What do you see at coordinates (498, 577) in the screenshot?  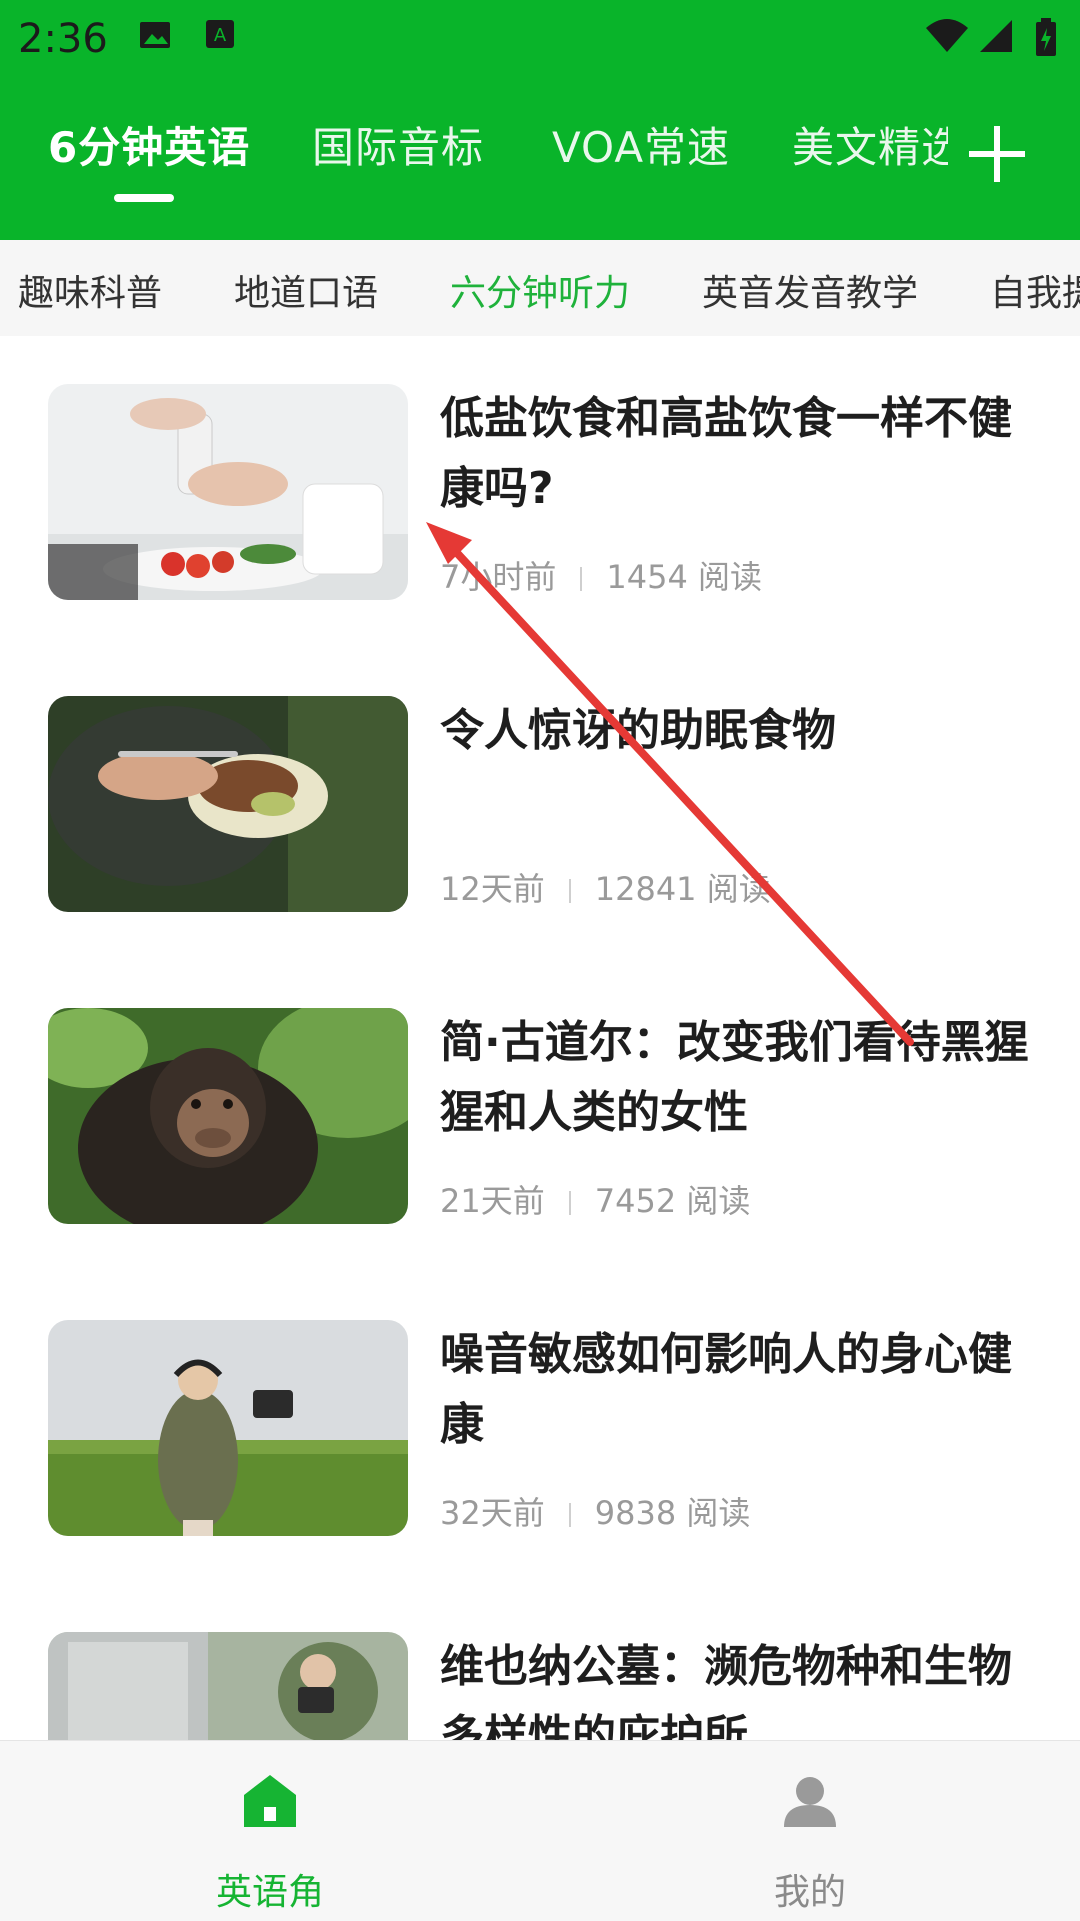 I see `article-time: 7小时前` at bounding box center [498, 577].